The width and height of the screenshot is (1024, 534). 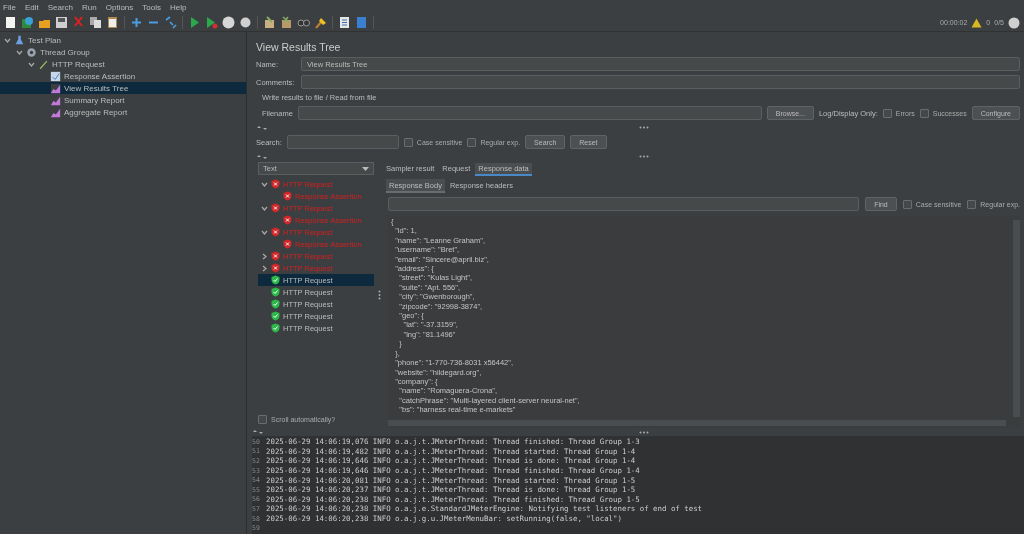 What do you see at coordinates (19, 40) in the screenshot?
I see `test-plan-icon` at bounding box center [19, 40].